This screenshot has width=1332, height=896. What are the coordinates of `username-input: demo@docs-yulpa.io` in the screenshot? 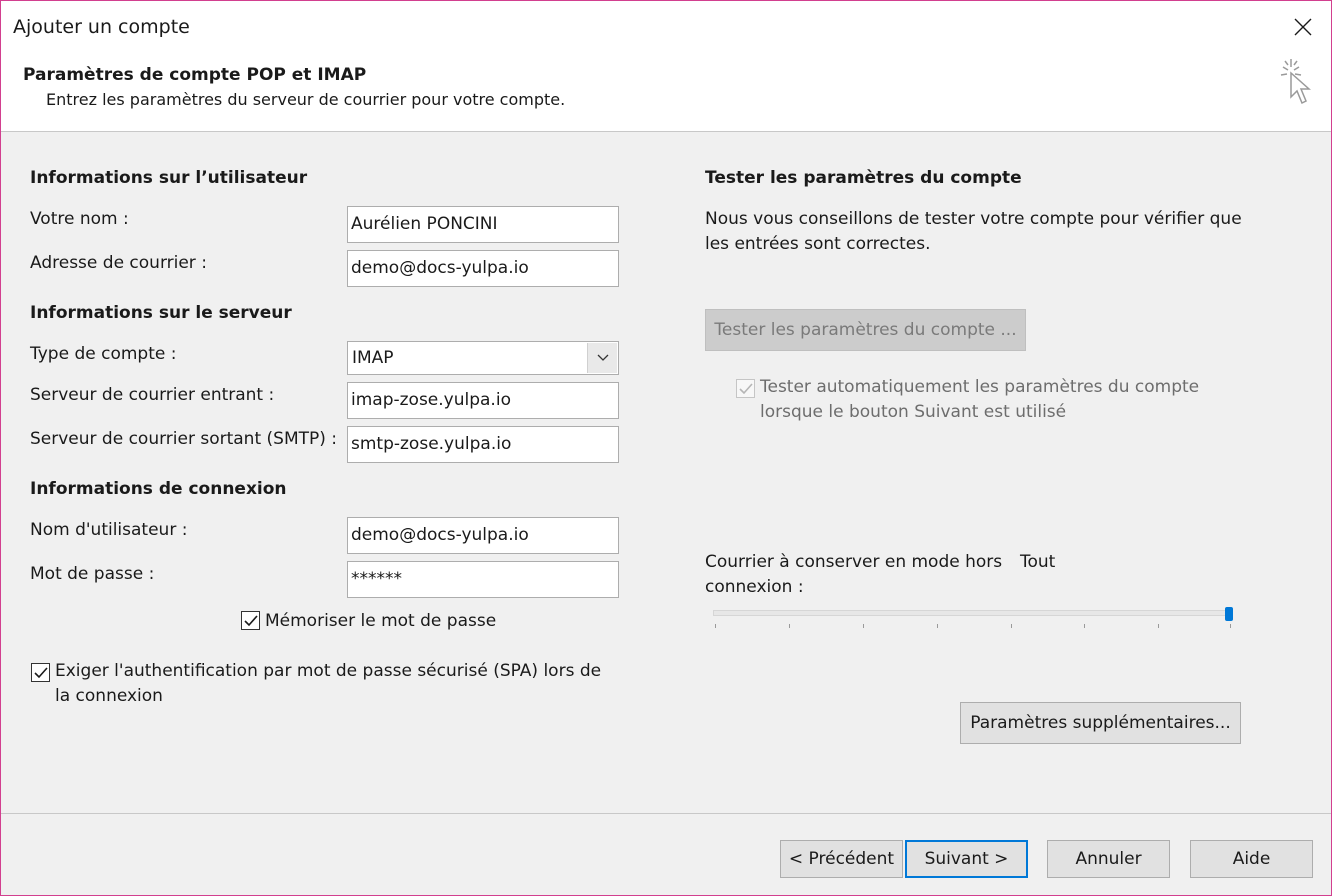 It's located at (483, 535).